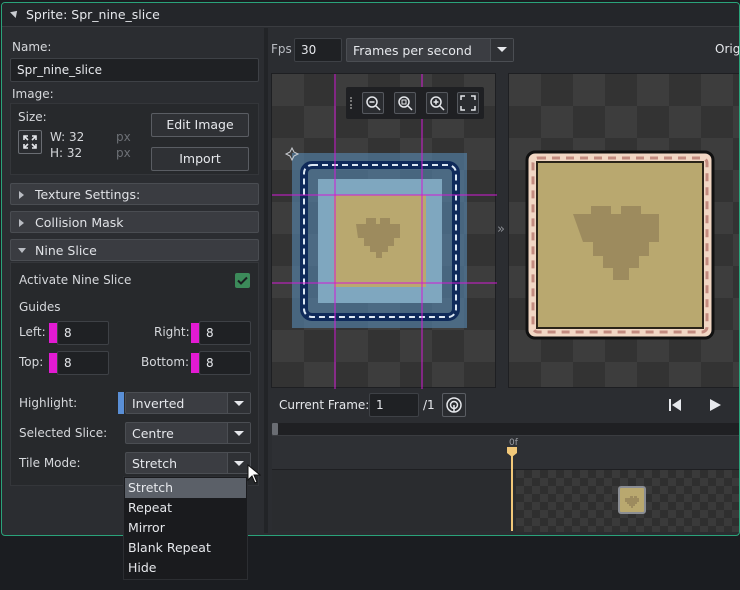 This screenshot has height=590, width=740. Describe the element at coordinates (675, 406) in the screenshot. I see `skip-to-start-icon` at that location.